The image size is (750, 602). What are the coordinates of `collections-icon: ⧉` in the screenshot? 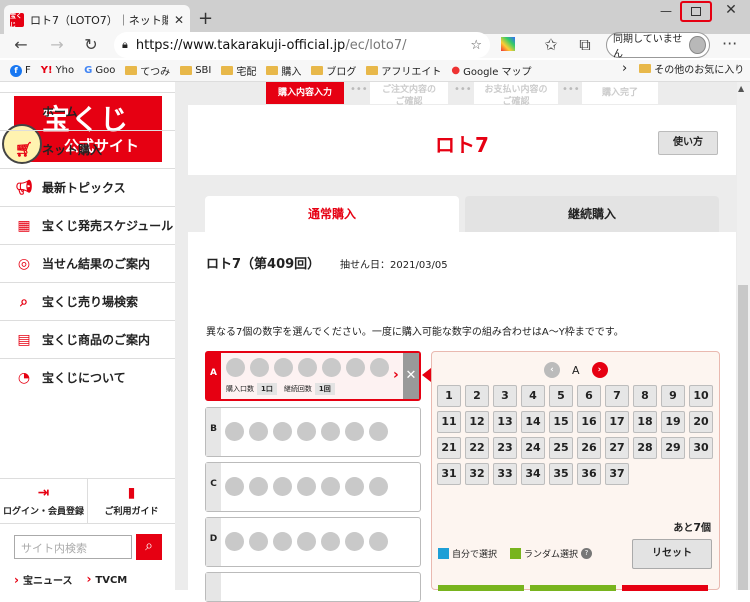 It's located at (585, 46).